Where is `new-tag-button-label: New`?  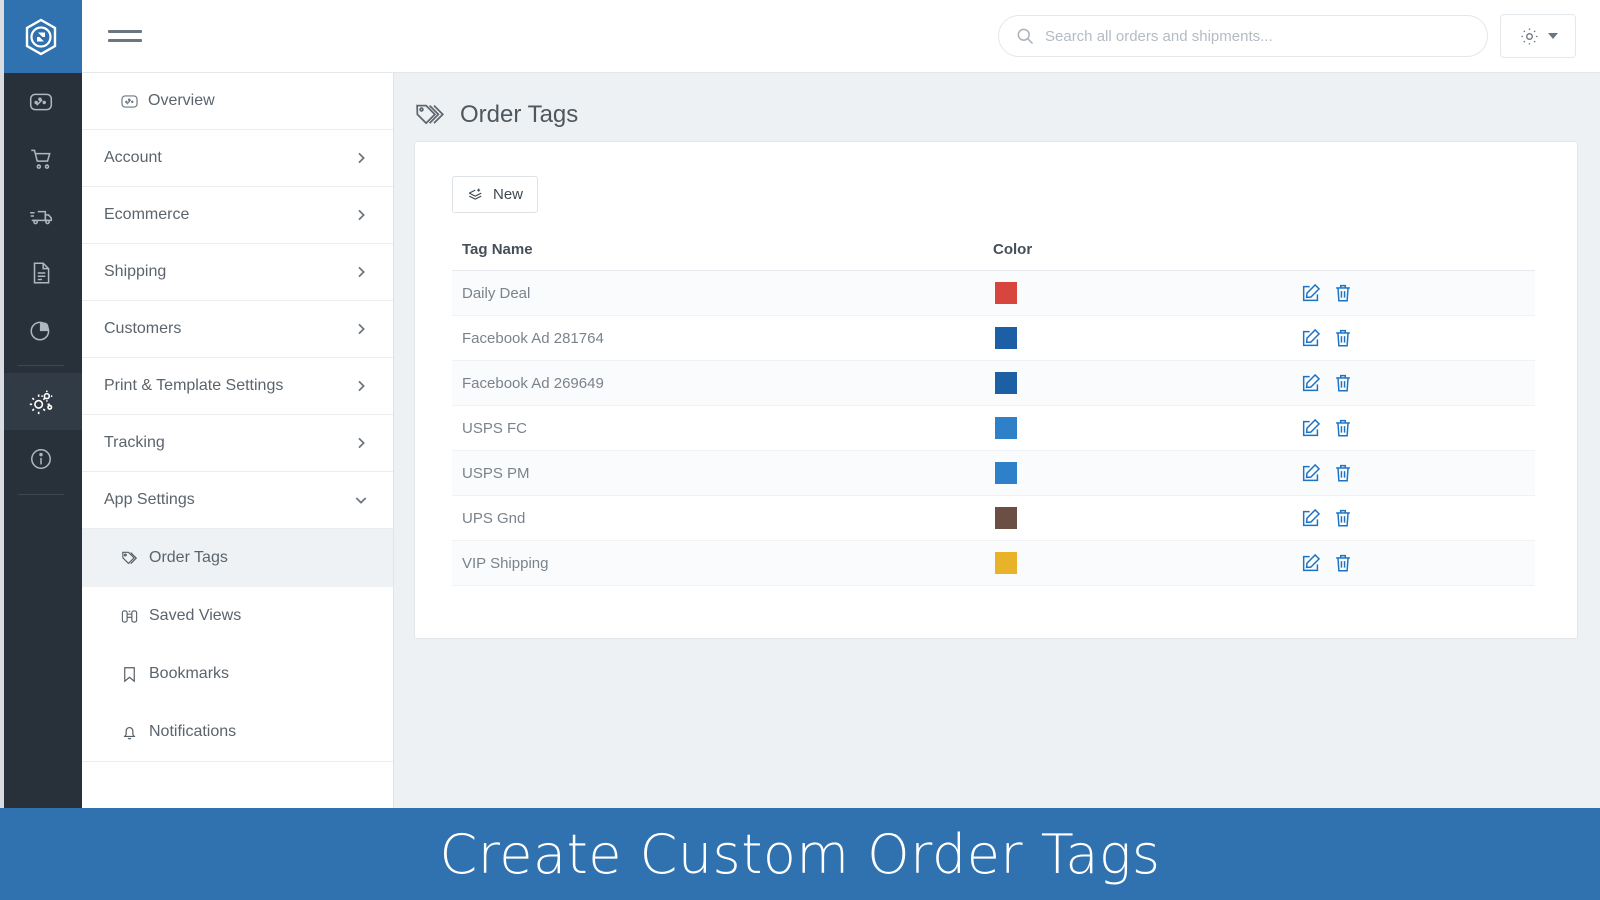 new-tag-button-label: New is located at coordinates (508, 194).